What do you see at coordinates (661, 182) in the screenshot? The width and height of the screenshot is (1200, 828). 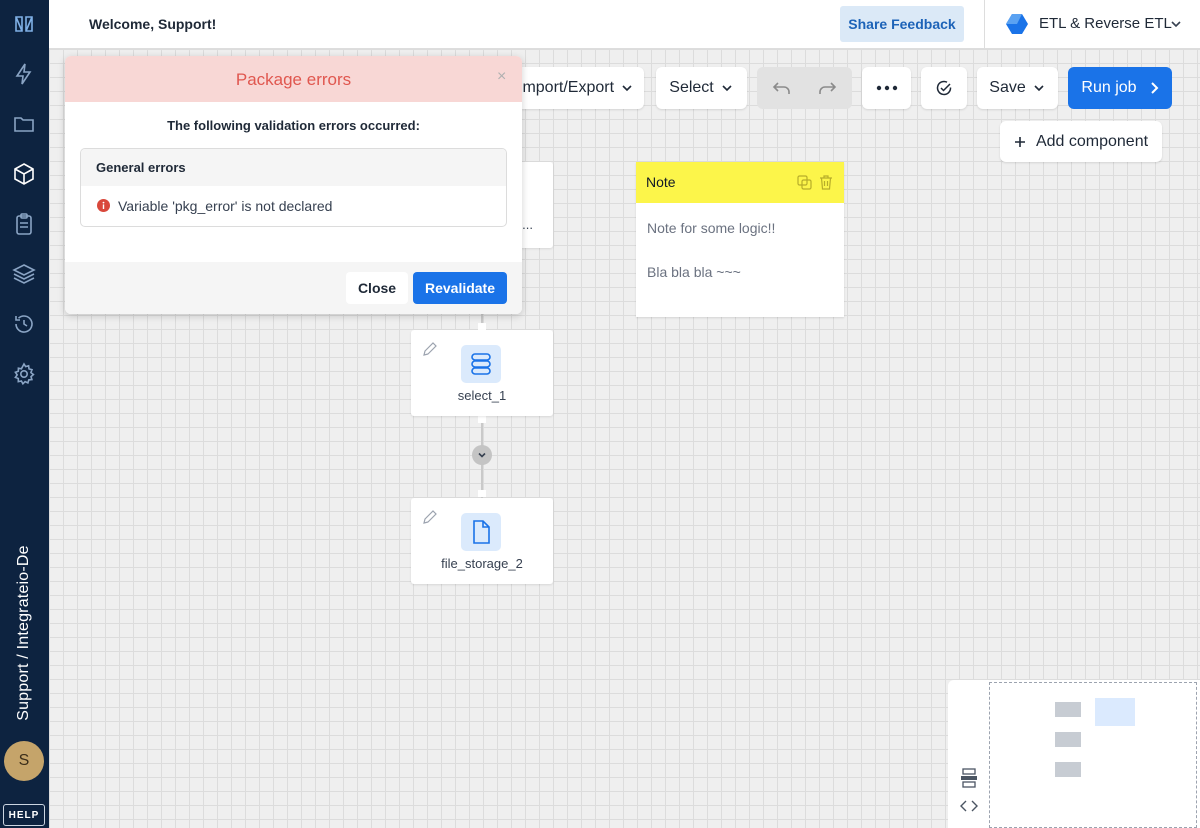 I see `note-title: Note` at bounding box center [661, 182].